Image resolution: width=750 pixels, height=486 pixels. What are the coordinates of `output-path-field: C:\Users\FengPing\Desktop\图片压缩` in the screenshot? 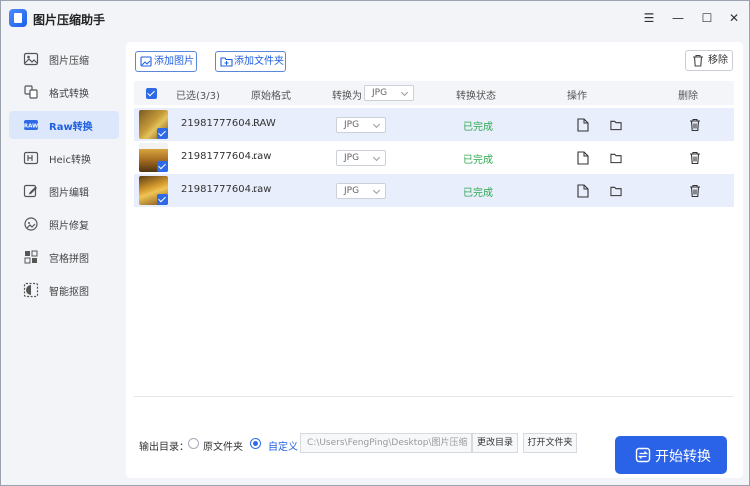 It's located at (386, 443).